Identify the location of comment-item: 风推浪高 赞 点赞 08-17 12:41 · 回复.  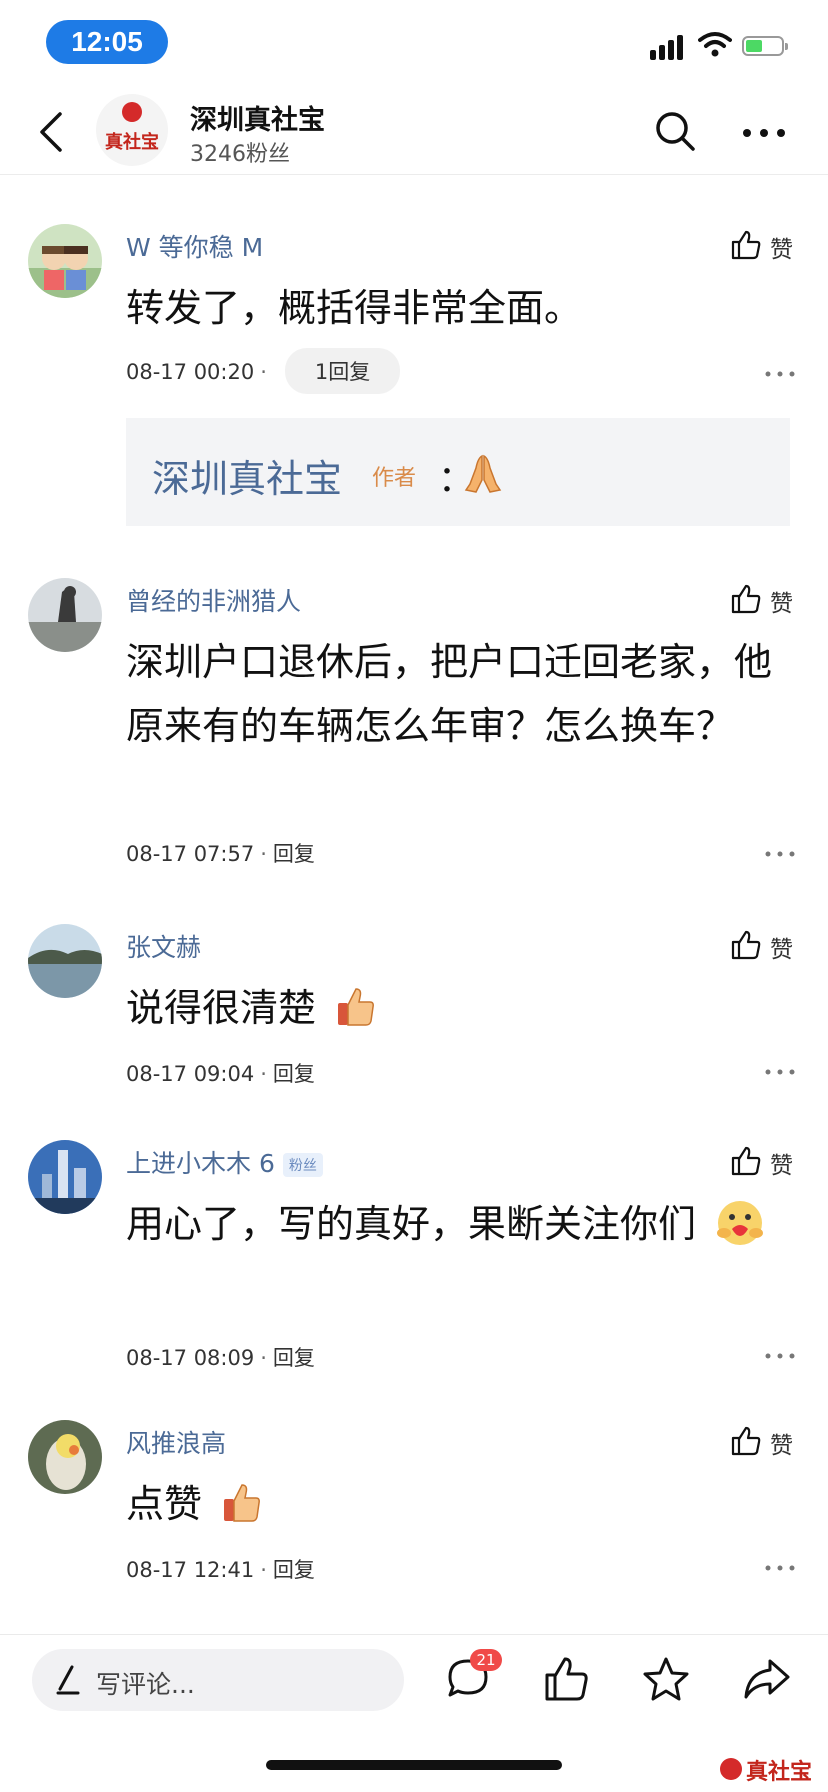
(414, 1505).